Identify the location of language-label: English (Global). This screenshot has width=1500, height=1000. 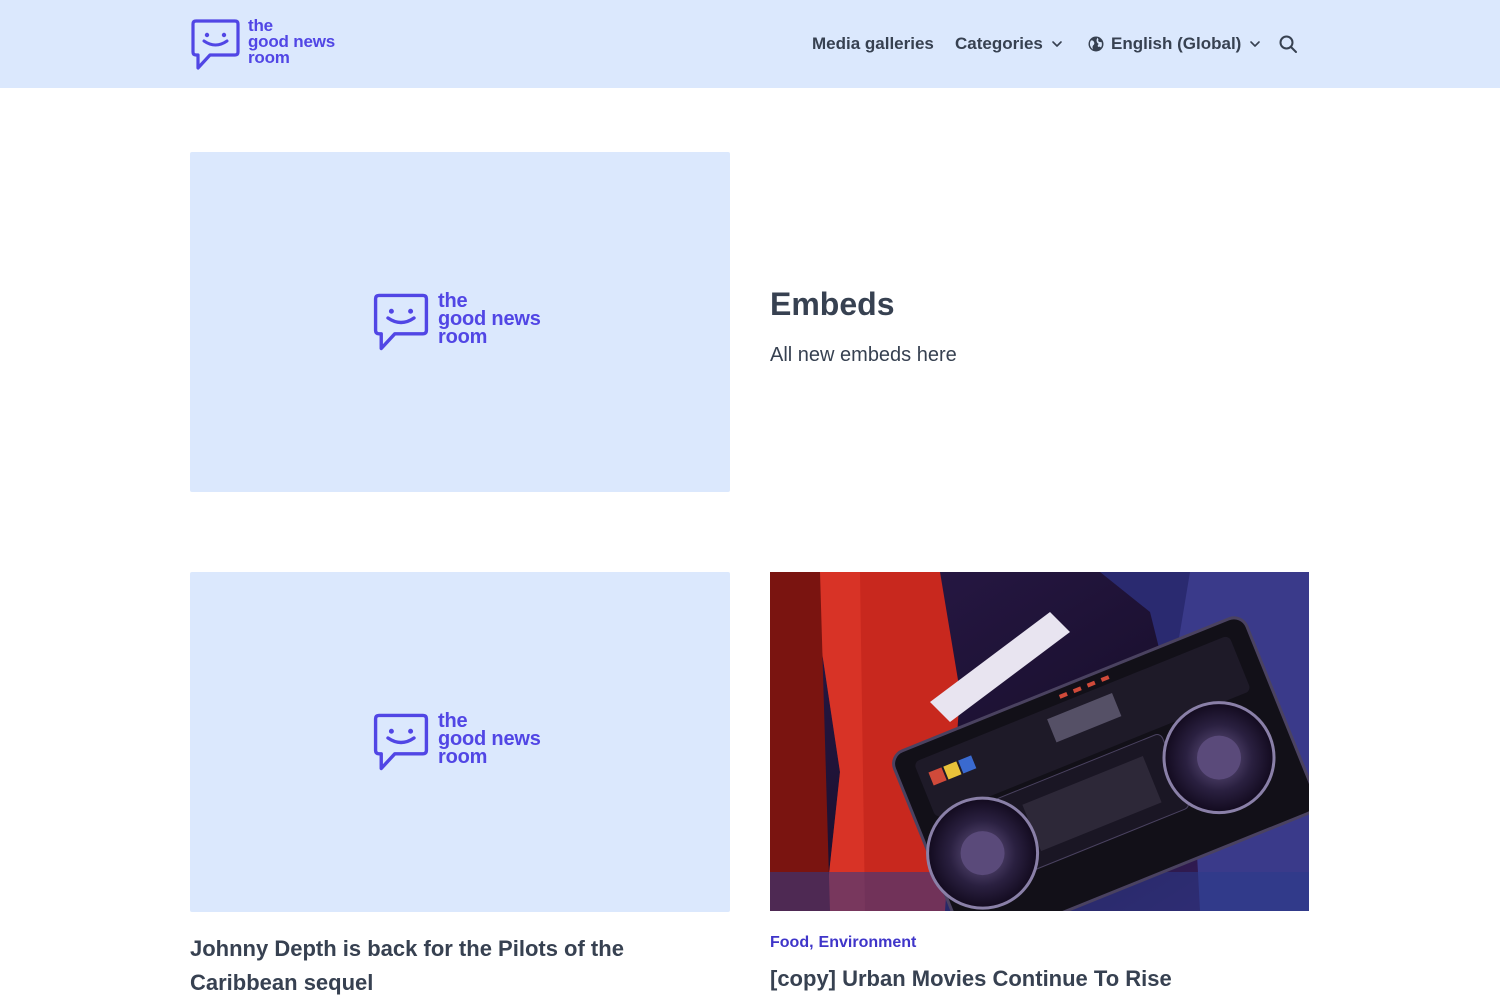
(1176, 43).